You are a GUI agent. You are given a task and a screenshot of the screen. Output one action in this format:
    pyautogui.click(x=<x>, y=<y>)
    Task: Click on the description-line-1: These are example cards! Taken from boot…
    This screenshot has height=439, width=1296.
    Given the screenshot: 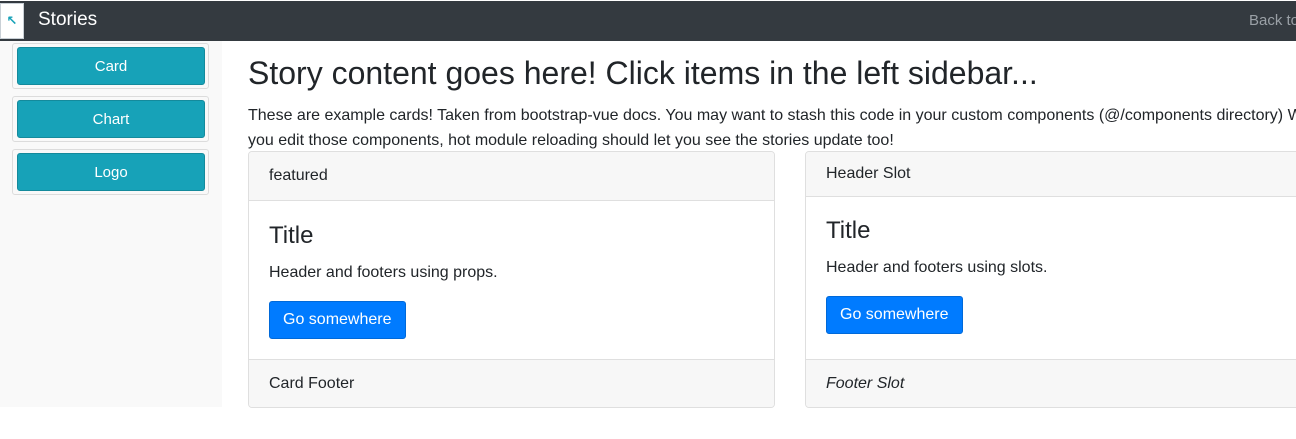 What is the action you would take?
    pyautogui.click(x=772, y=115)
    